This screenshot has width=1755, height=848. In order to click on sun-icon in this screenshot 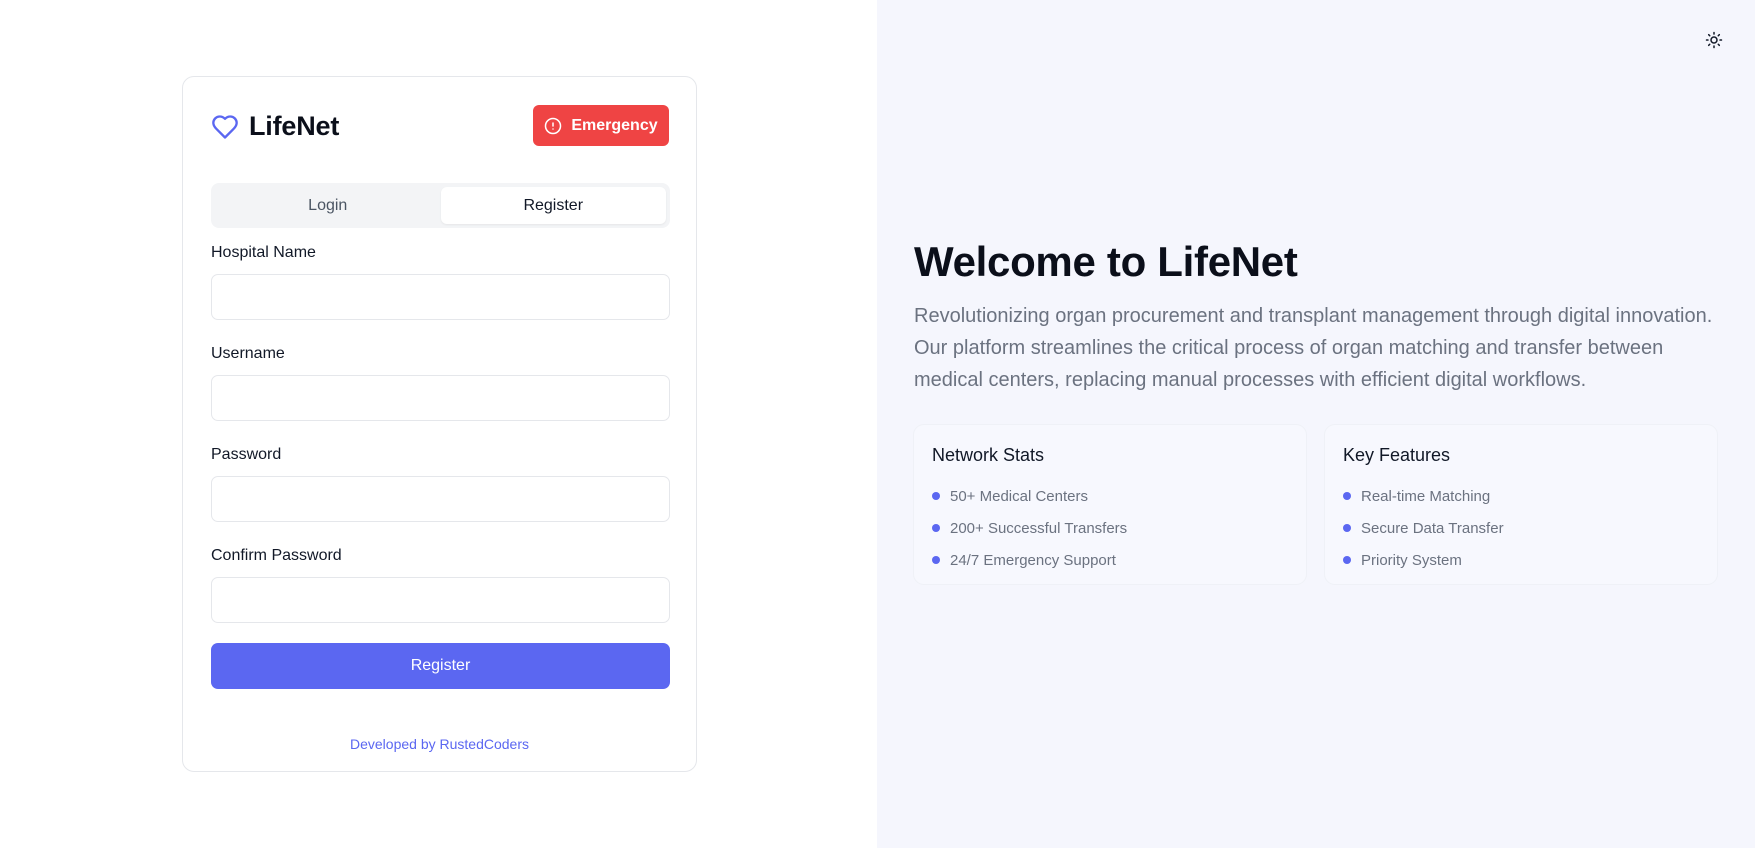, I will do `click(1714, 42)`.